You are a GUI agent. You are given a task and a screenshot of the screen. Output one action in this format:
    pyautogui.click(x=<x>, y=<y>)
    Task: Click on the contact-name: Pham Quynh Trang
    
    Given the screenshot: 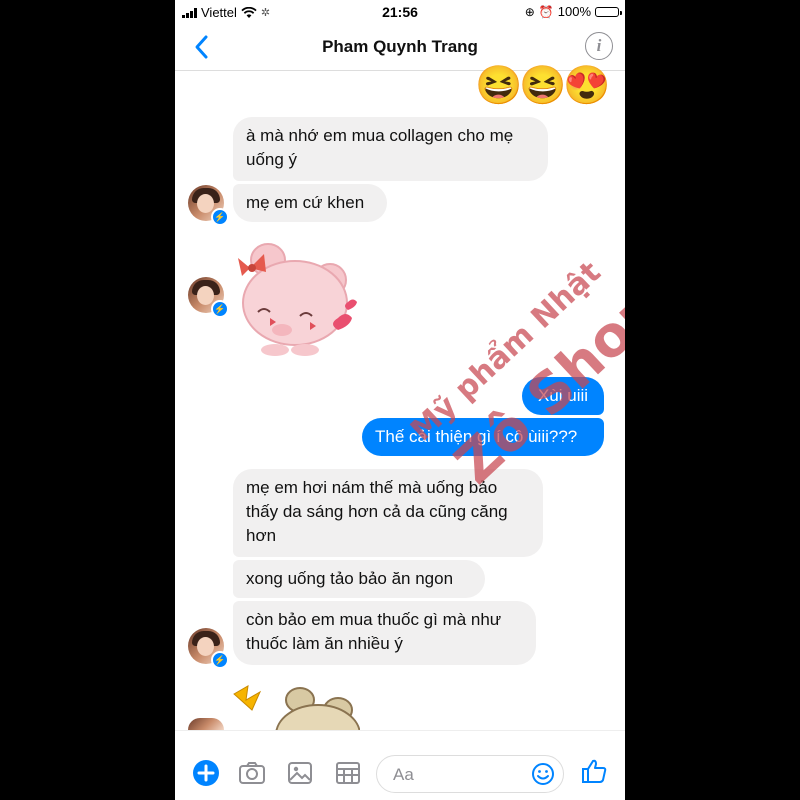 What is the action you would take?
    pyautogui.click(x=400, y=47)
    